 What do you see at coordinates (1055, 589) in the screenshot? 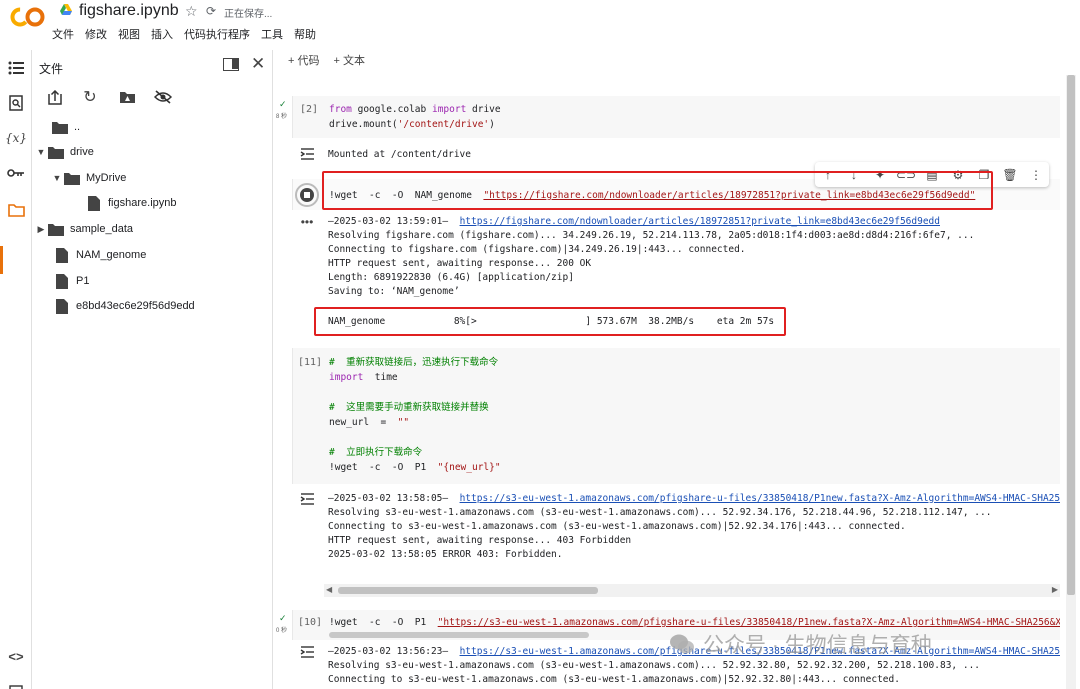
I see `scroll-right-icon: ▶` at bounding box center [1055, 589].